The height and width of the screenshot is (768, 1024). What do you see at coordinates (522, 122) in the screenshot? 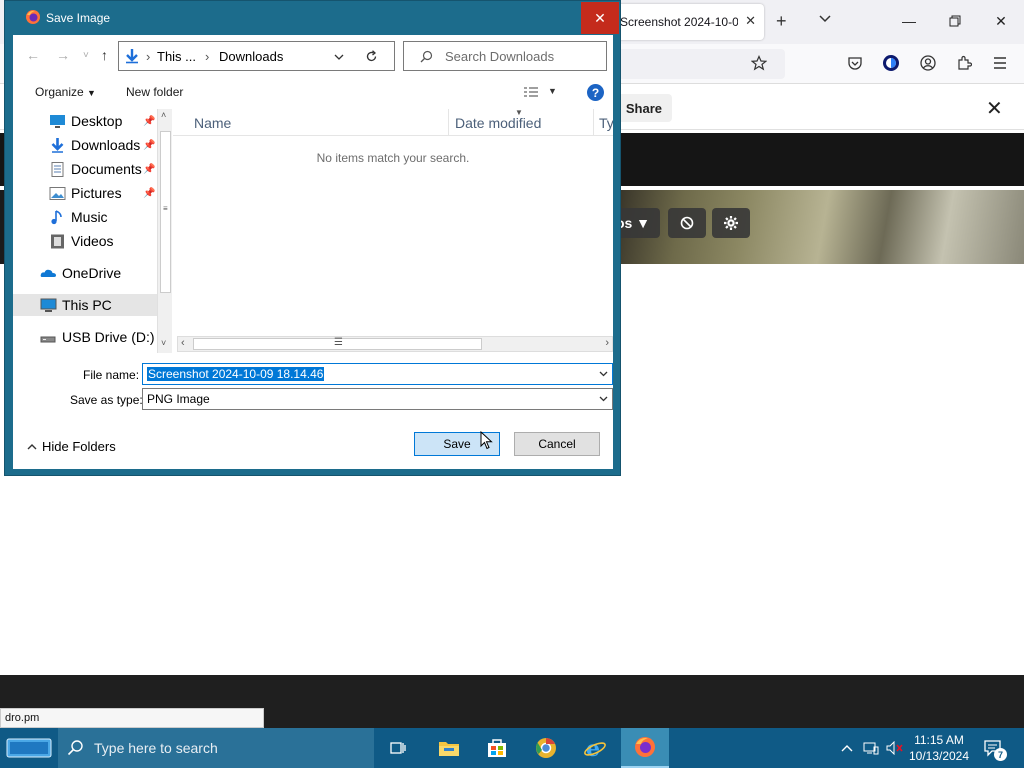
I see `column-header-date-modified: Date modified` at bounding box center [522, 122].